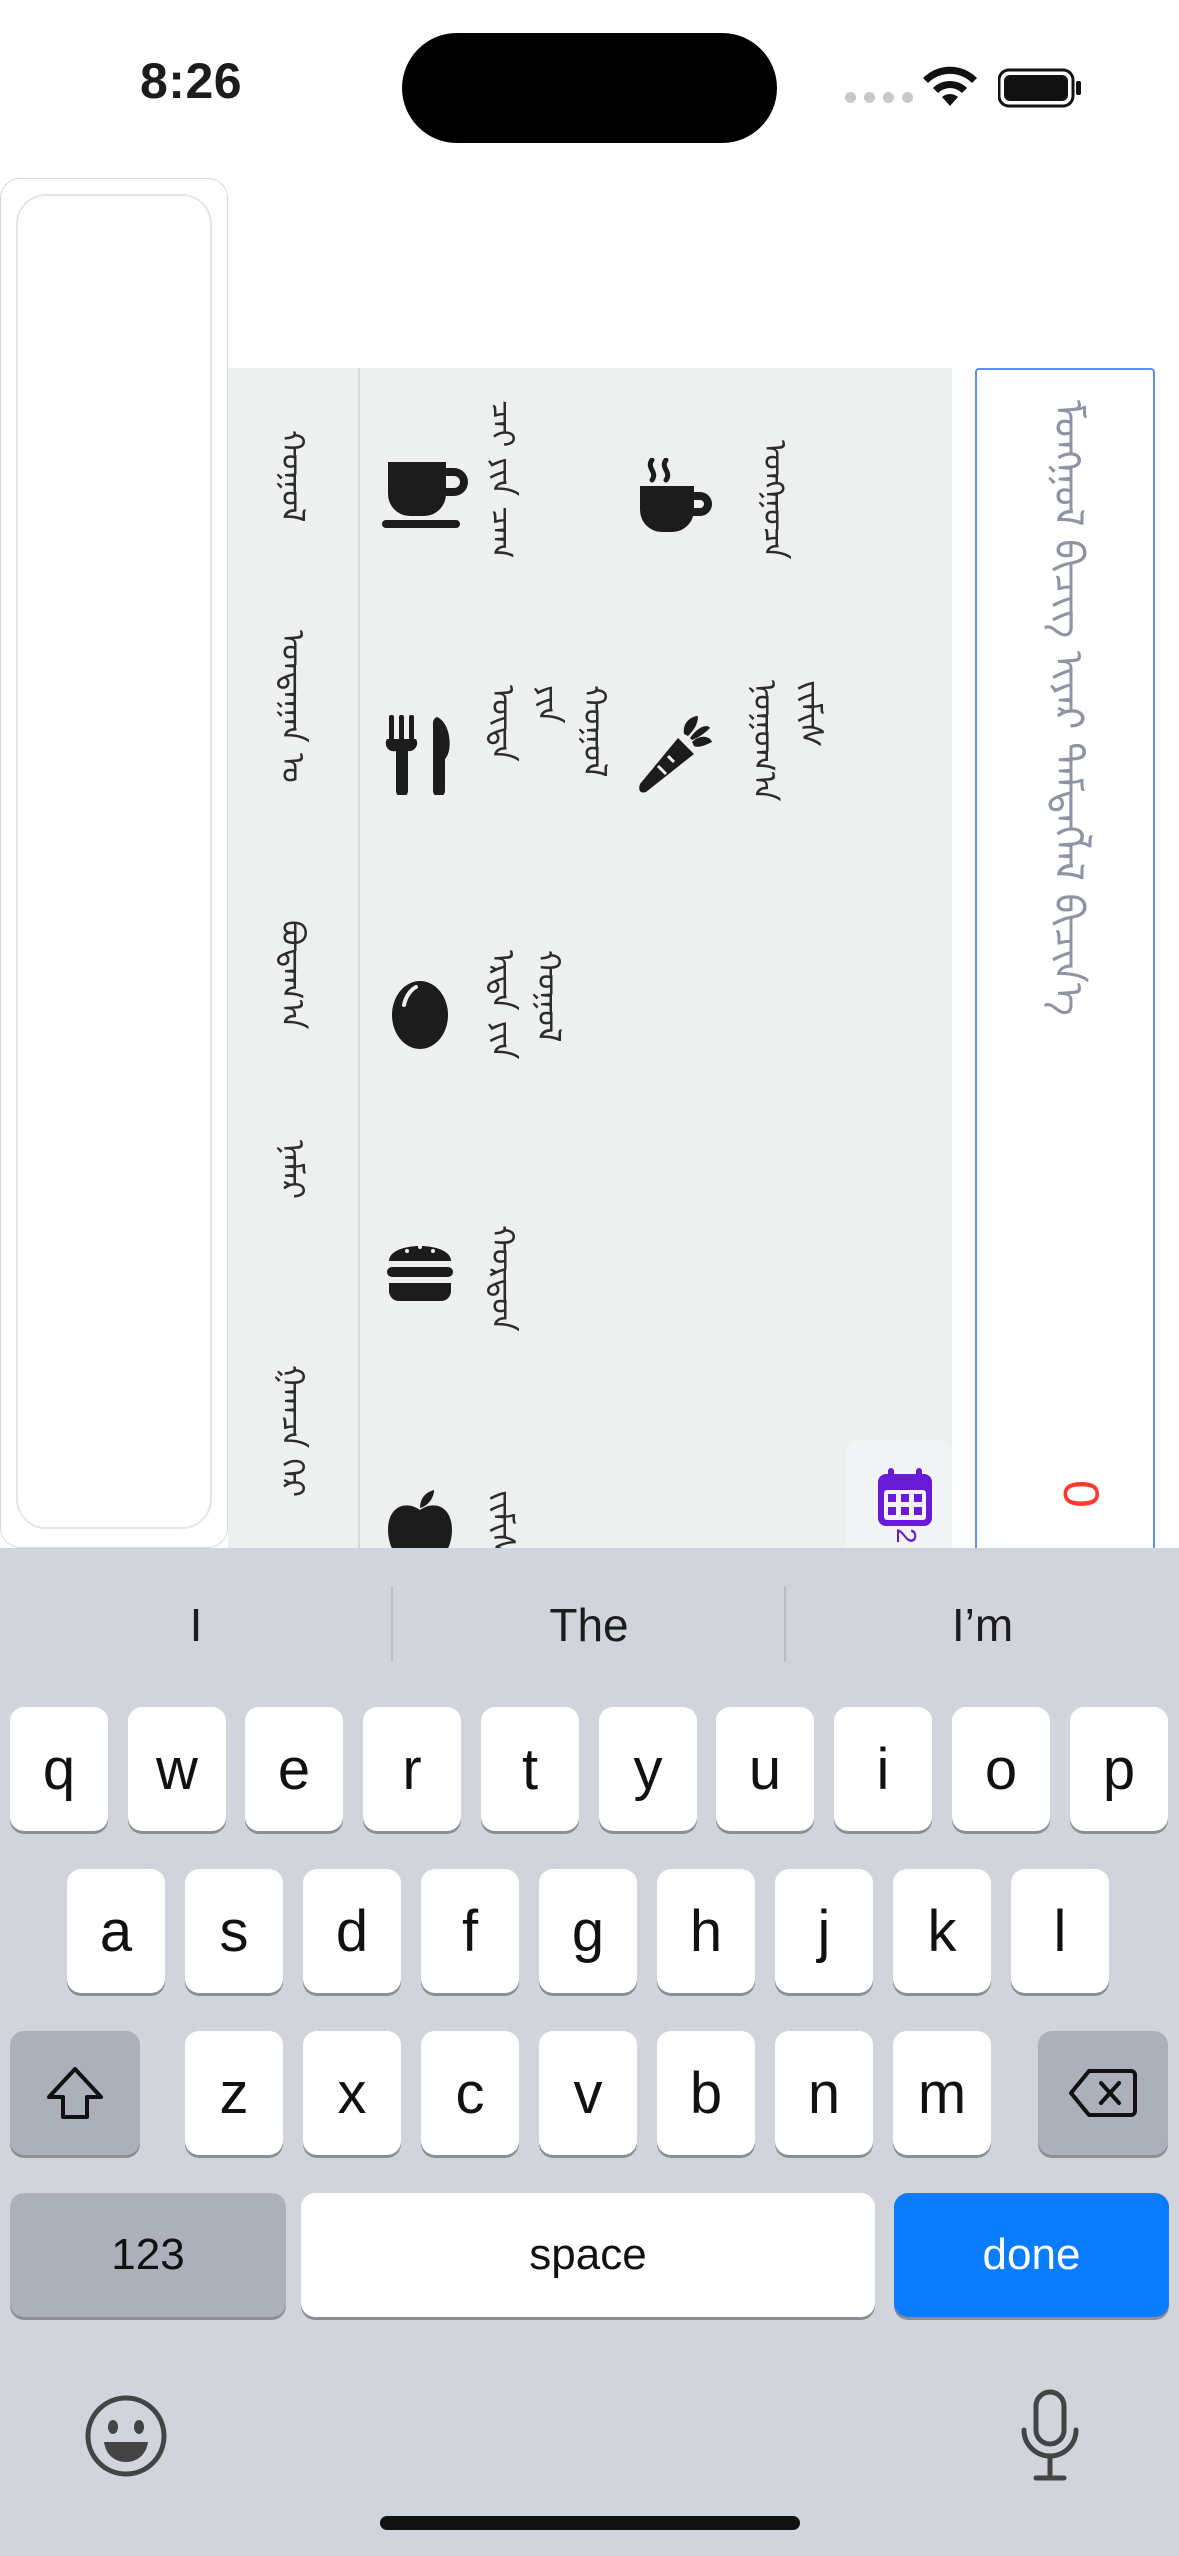 The height and width of the screenshot is (2556, 1179). I want to click on key-o: o, so click(1001, 1769).